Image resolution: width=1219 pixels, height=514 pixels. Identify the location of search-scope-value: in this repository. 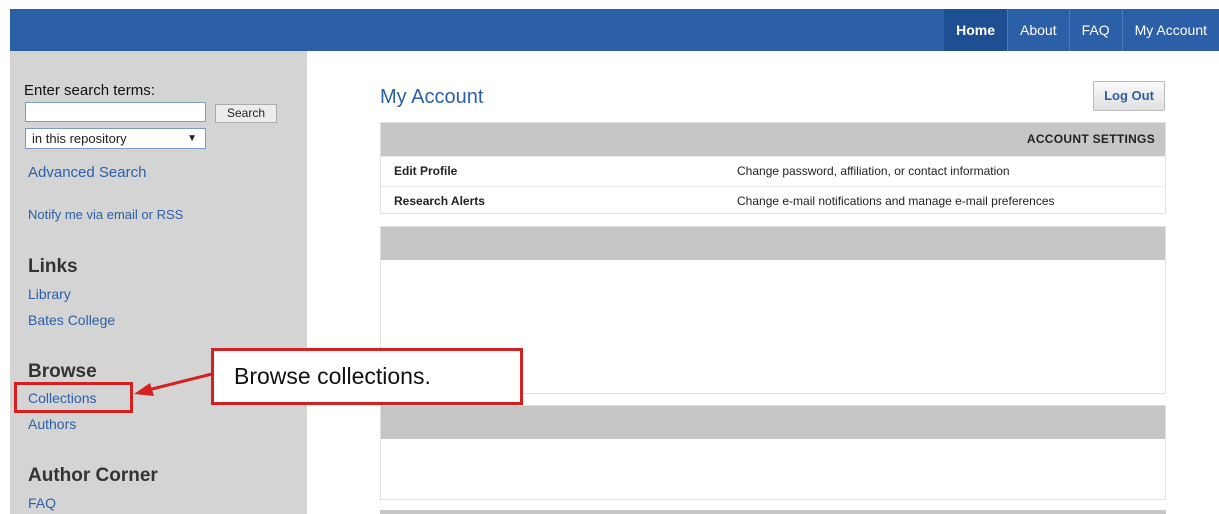
(79, 138).